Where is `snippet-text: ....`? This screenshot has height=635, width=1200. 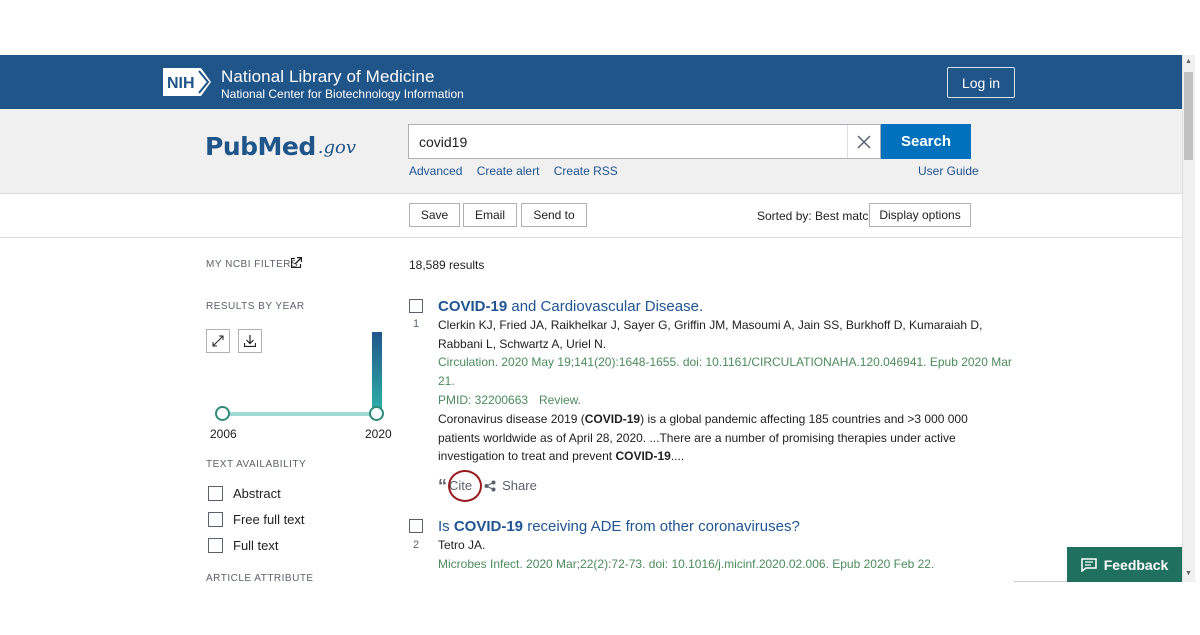 snippet-text: .... is located at coordinates (677, 456).